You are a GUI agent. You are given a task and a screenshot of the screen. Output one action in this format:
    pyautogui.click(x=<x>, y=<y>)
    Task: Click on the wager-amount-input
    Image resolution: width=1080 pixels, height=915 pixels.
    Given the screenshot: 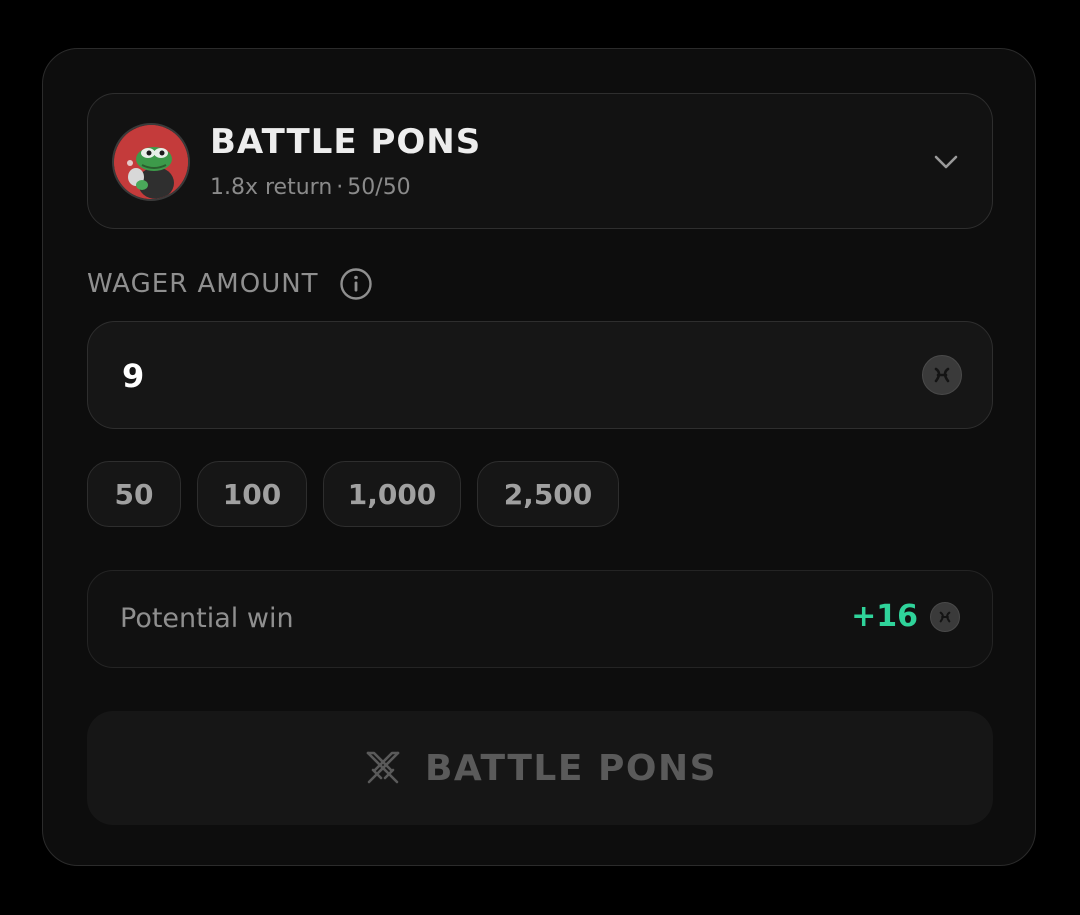 What is the action you would take?
    pyautogui.click(x=502, y=376)
    